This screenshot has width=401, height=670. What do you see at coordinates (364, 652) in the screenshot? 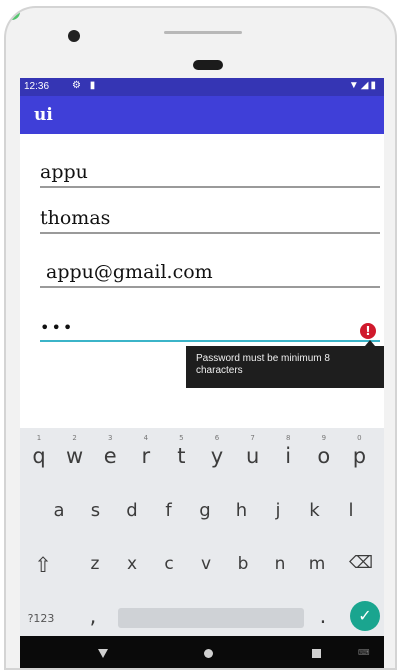
I see `keyboard-switch-icon: ⌨` at bounding box center [364, 652].